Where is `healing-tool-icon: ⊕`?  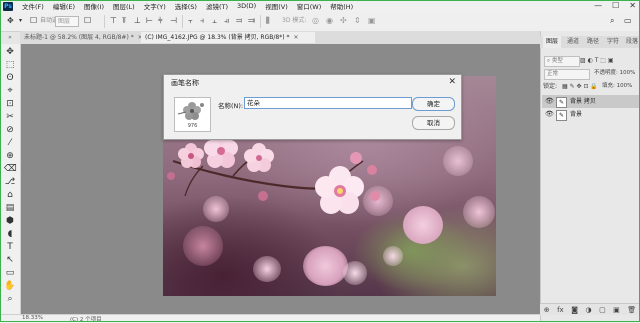 healing-tool-icon: ⊕ is located at coordinates (10, 156).